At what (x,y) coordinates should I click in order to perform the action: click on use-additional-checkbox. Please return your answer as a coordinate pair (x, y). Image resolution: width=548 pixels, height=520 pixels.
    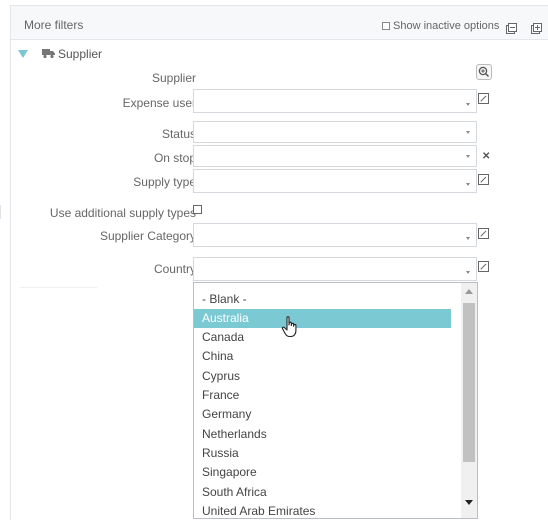
    Looking at the image, I should click on (197, 209).